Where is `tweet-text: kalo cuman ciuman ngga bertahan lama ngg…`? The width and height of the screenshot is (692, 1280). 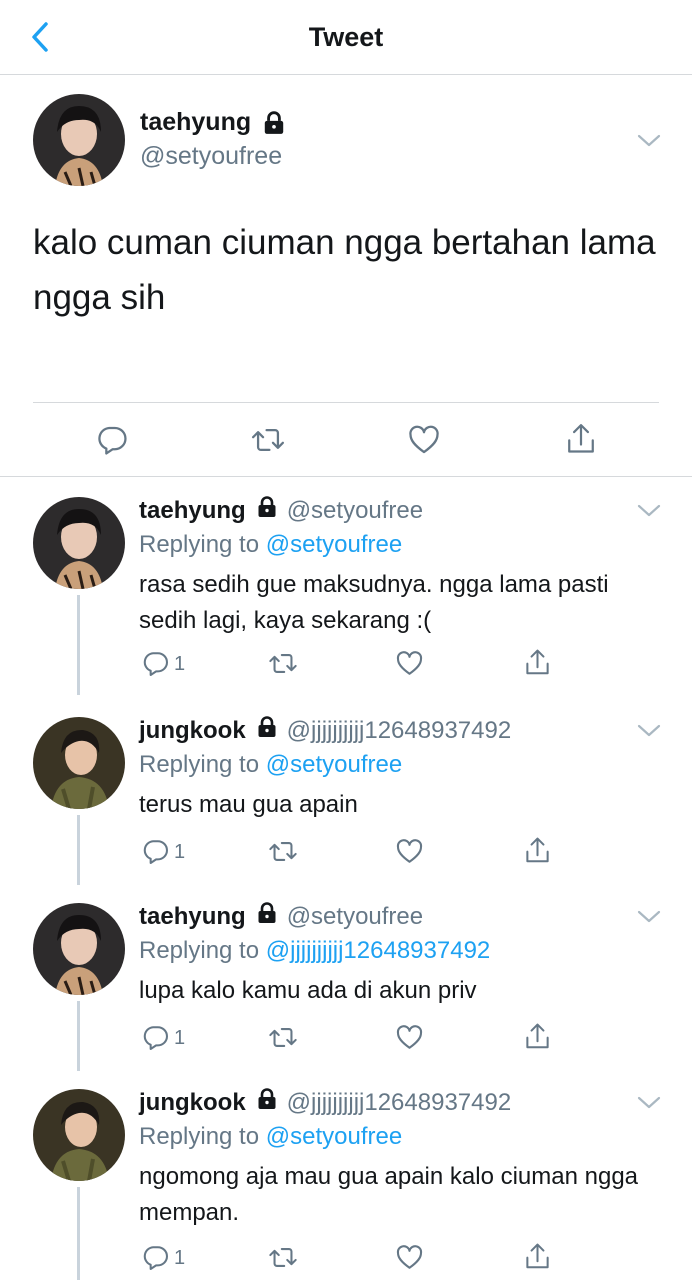 tweet-text: kalo cuman ciuman ngga bertahan lama ngg… is located at coordinates (344, 270).